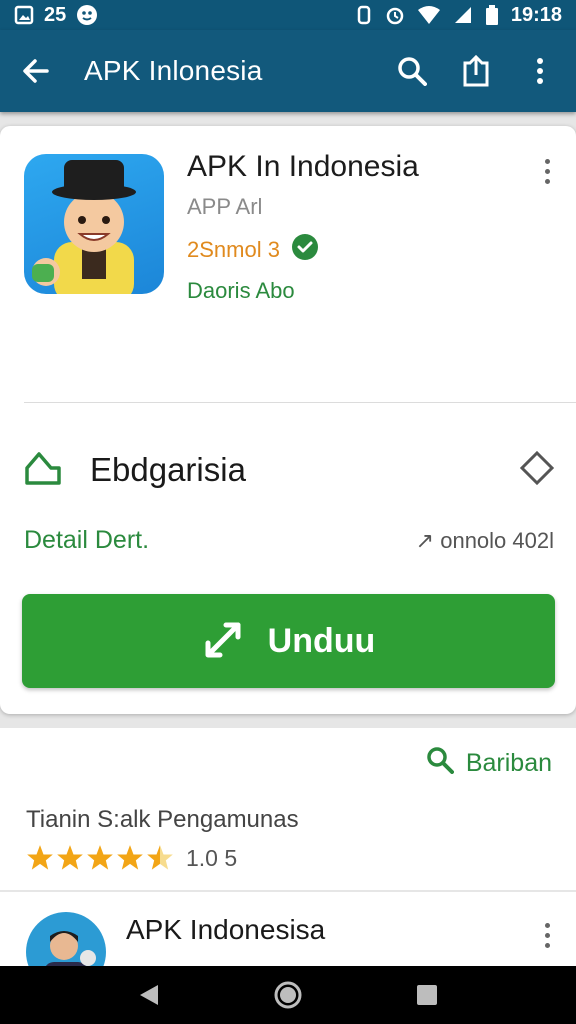 This screenshot has height=1024, width=576. What do you see at coordinates (43, 470) in the screenshot?
I see `tag-outline-icon` at bounding box center [43, 470].